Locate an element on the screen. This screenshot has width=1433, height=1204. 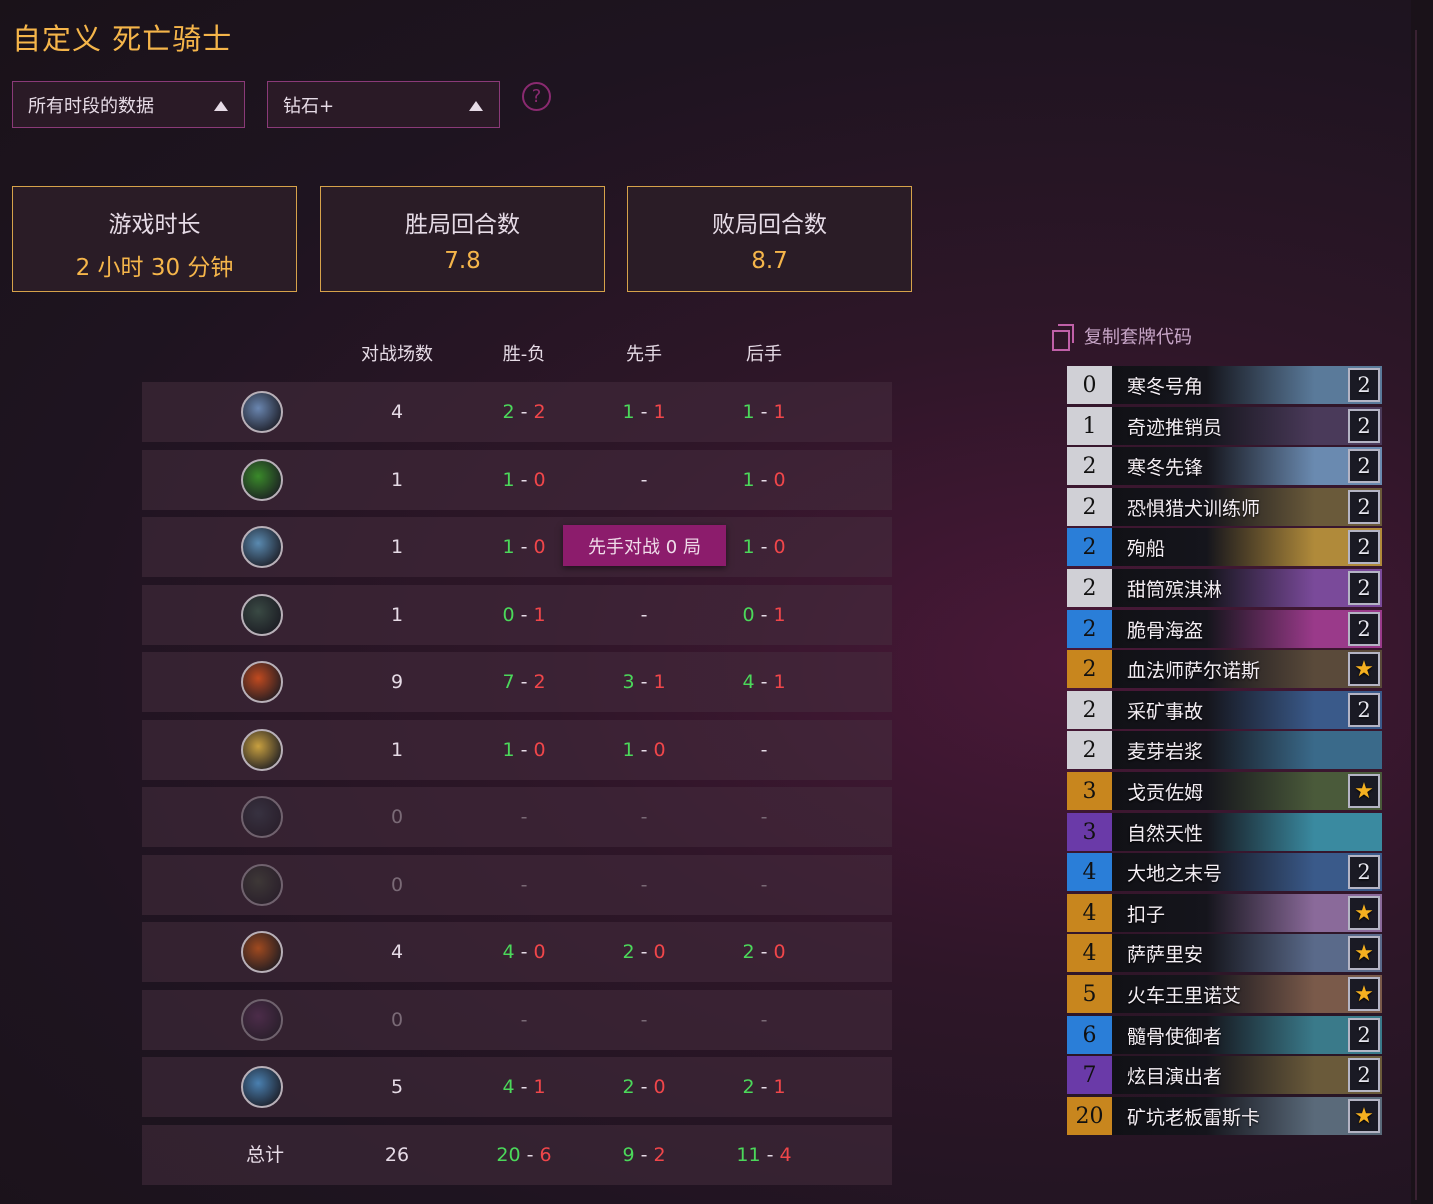
green-fel-icon is located at coordinates (262, 480).